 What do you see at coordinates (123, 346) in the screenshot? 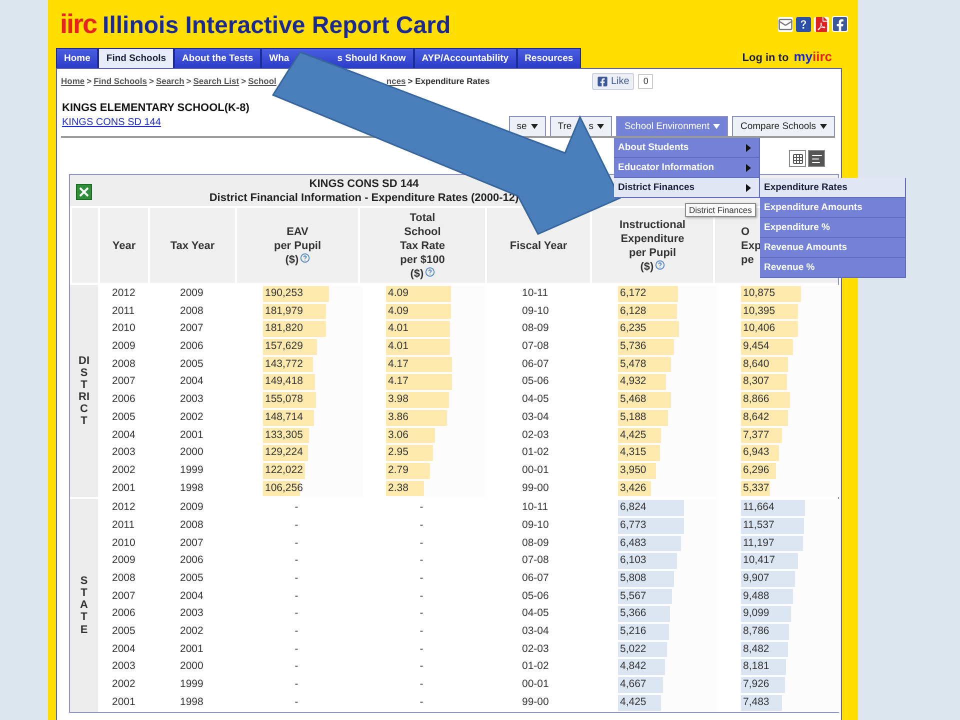
I see `table-cell-text: 2009` at bounding box center [123, 346].